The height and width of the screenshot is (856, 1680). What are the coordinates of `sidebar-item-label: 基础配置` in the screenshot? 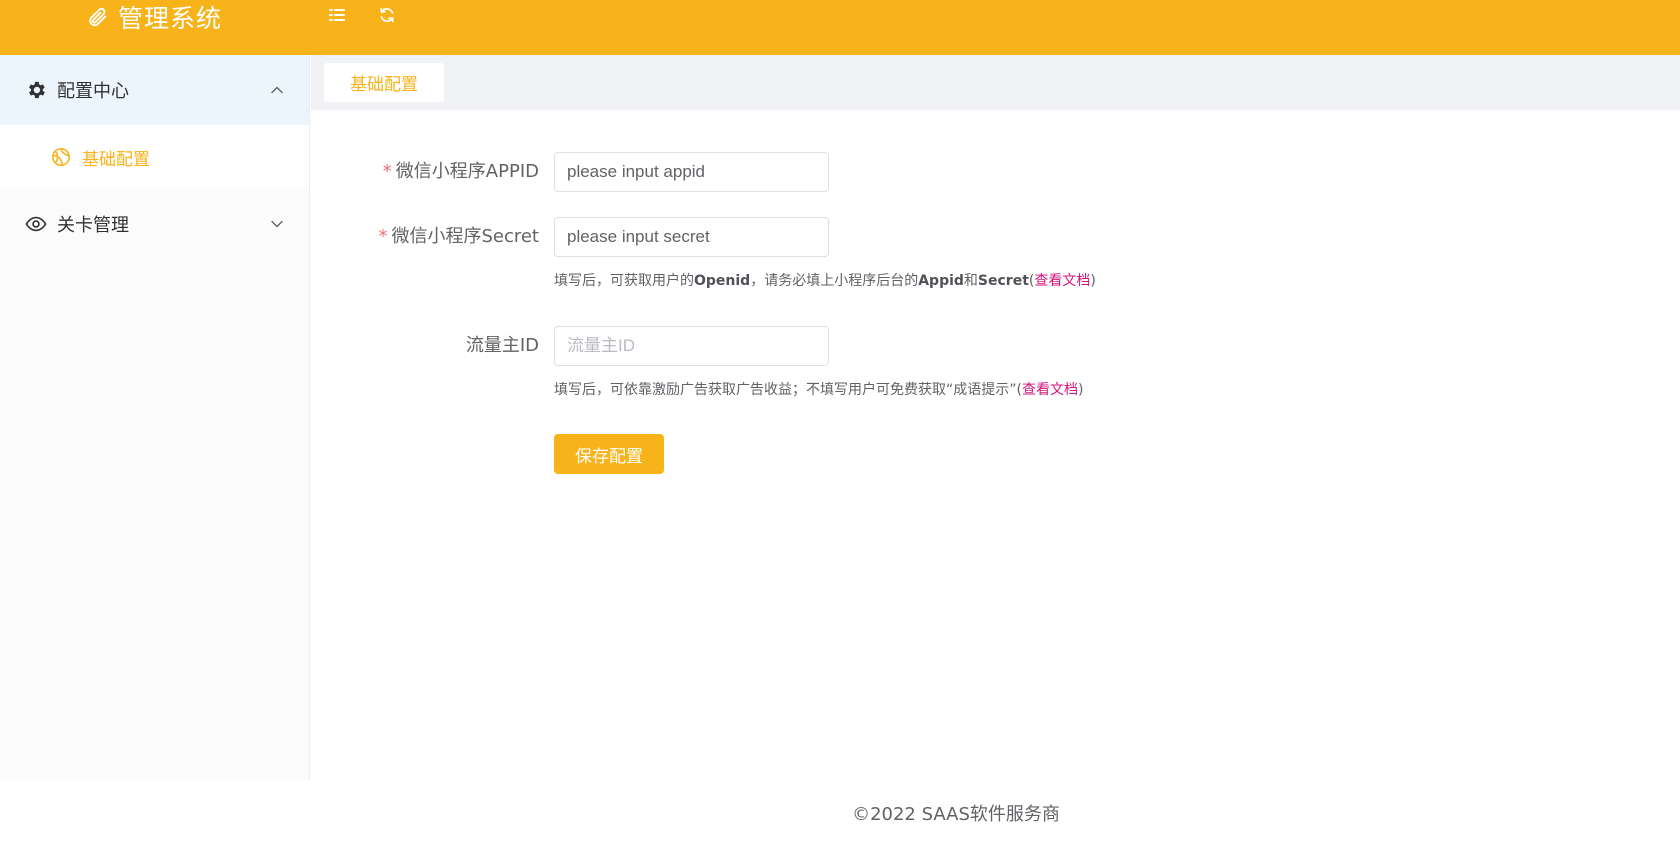 It's located at (116, 159).